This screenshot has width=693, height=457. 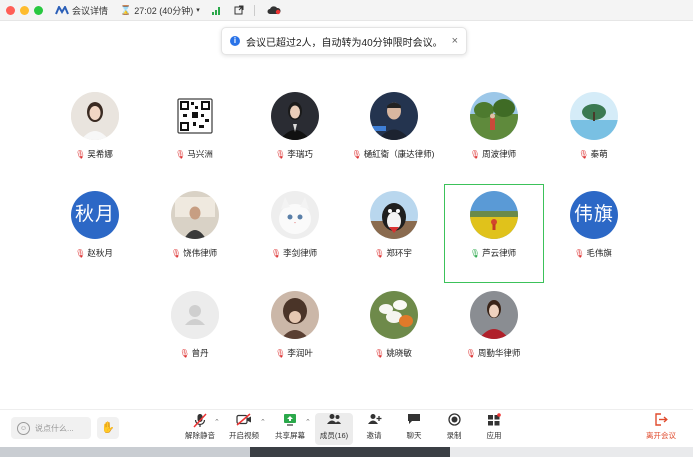 I want to click on participant-name: 🎙 赵秋月, so click(x=94, y=253).